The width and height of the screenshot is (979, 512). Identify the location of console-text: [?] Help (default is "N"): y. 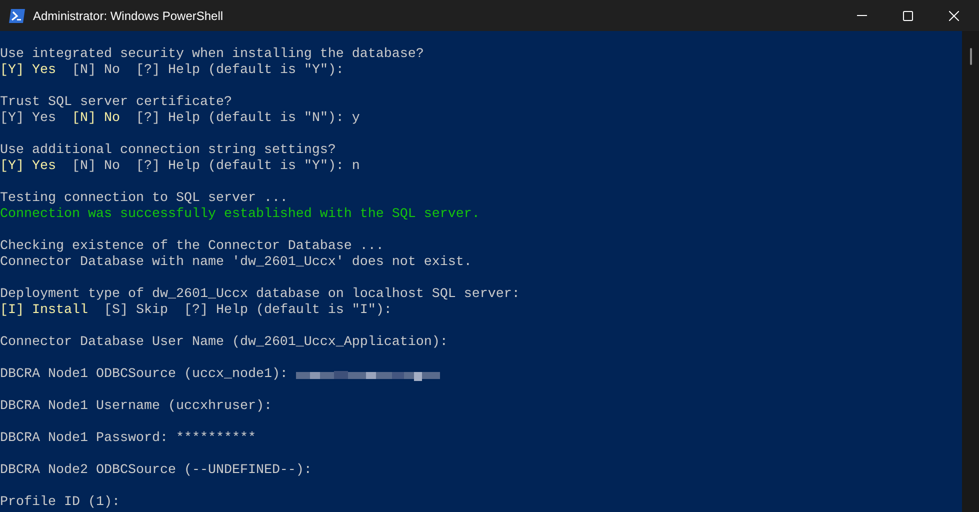
(247, 119).